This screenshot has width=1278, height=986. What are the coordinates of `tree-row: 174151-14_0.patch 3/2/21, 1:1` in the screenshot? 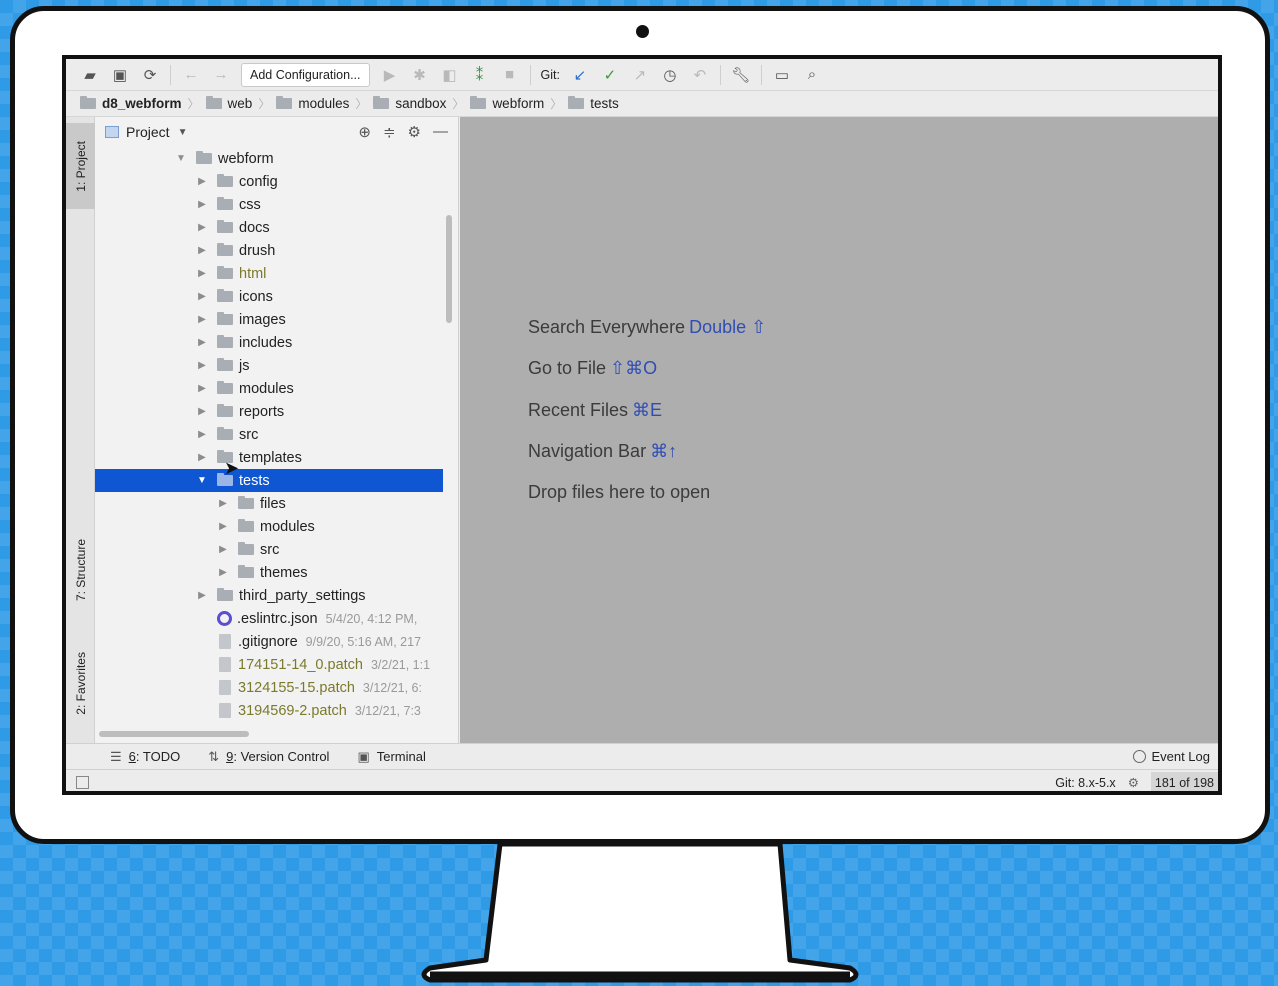 It's located at (276, 664).